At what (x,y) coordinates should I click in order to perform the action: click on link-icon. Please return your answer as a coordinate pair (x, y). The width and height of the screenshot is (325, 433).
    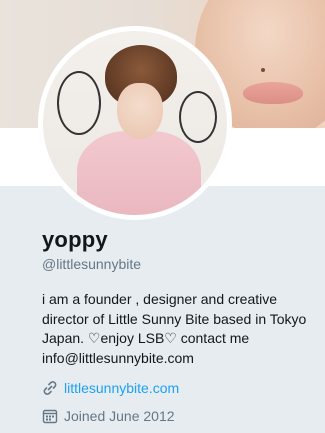
    Looking at the image, I should click on (50, 388).